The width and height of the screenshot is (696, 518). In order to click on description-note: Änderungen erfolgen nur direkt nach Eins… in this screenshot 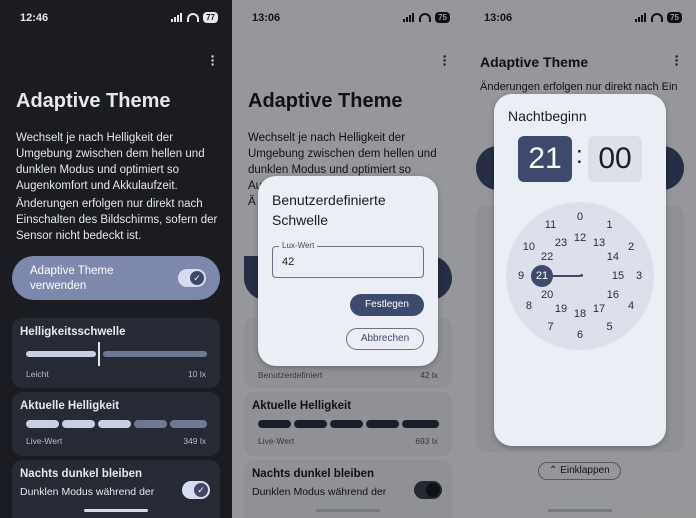, I will do `click(117, 220)`.